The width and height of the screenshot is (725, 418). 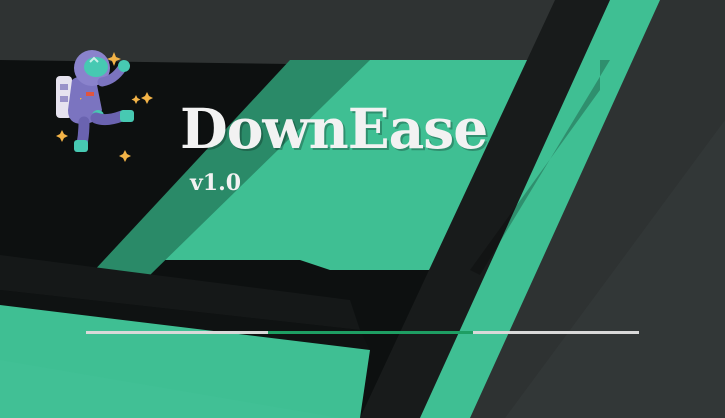 What do you see at coordinates (371, 332) in the screenshot?
I see `loading-progress-fill` at bounding box center [371, 332].